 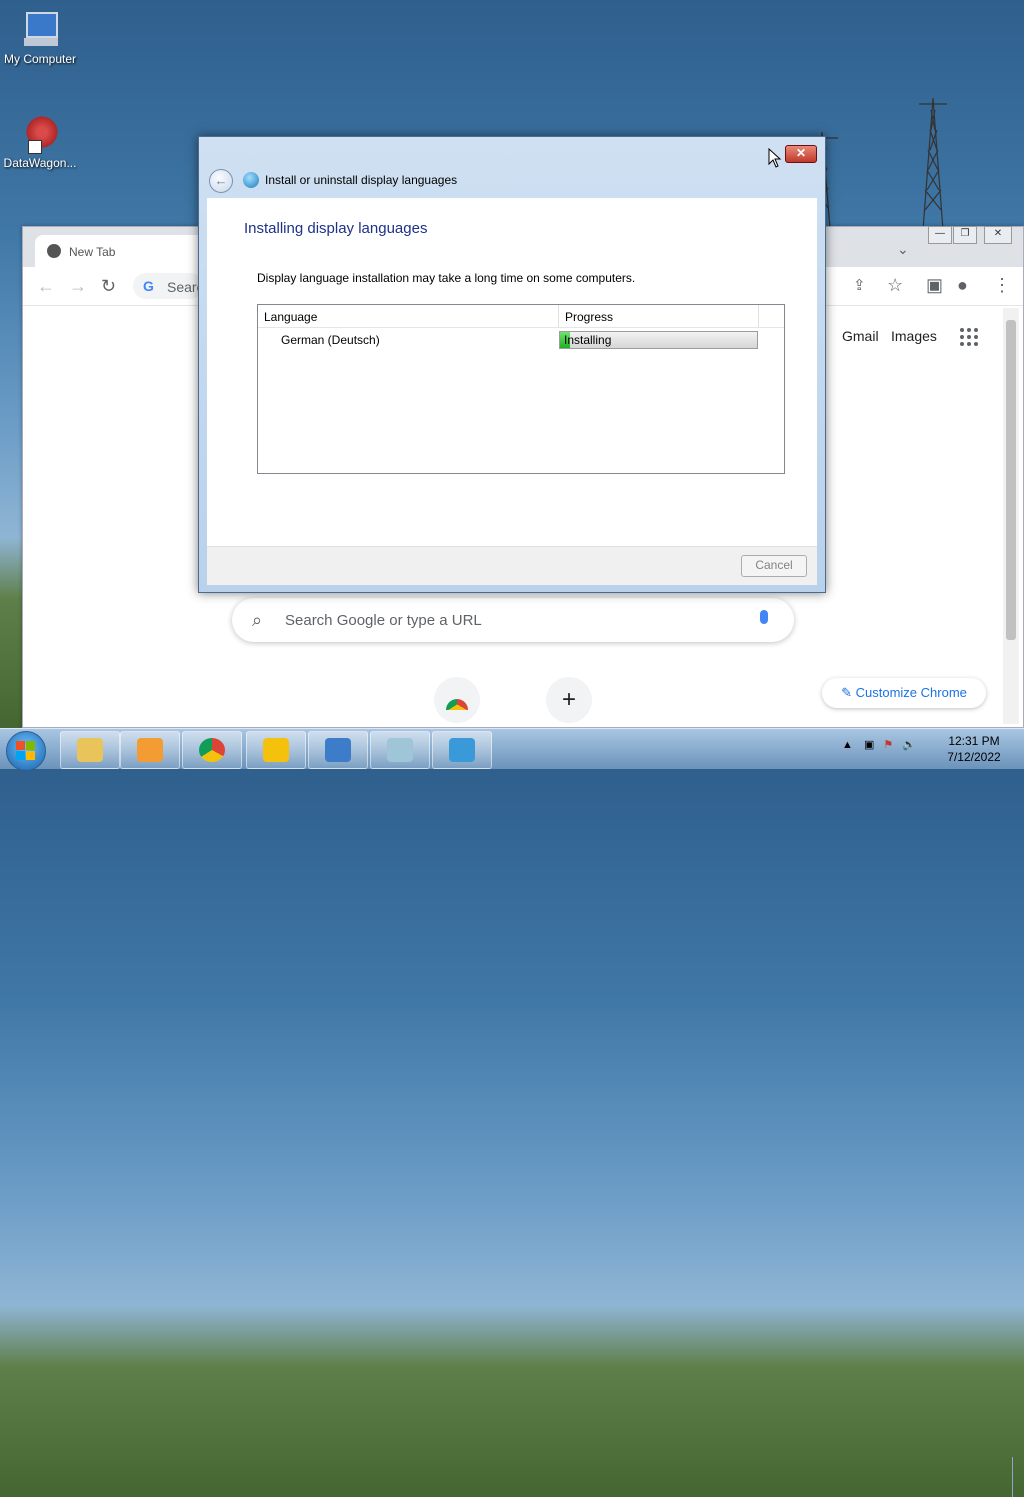 I want to click on taskbar-button-file-explorer, so click(x=90, y=750).